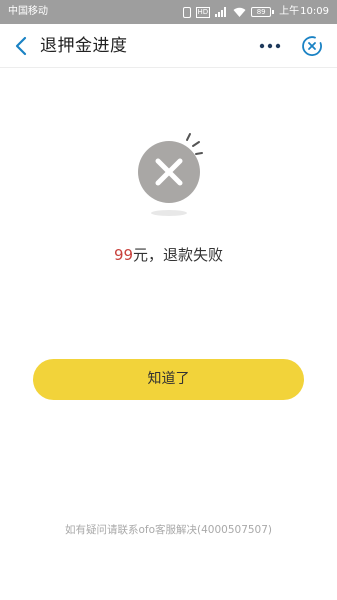 The width and height of the screenshot is (337, 600). What do you see at coordinates (312, 46) in the screenshot?
I see `close-icon` at bounding box center [312, 46].